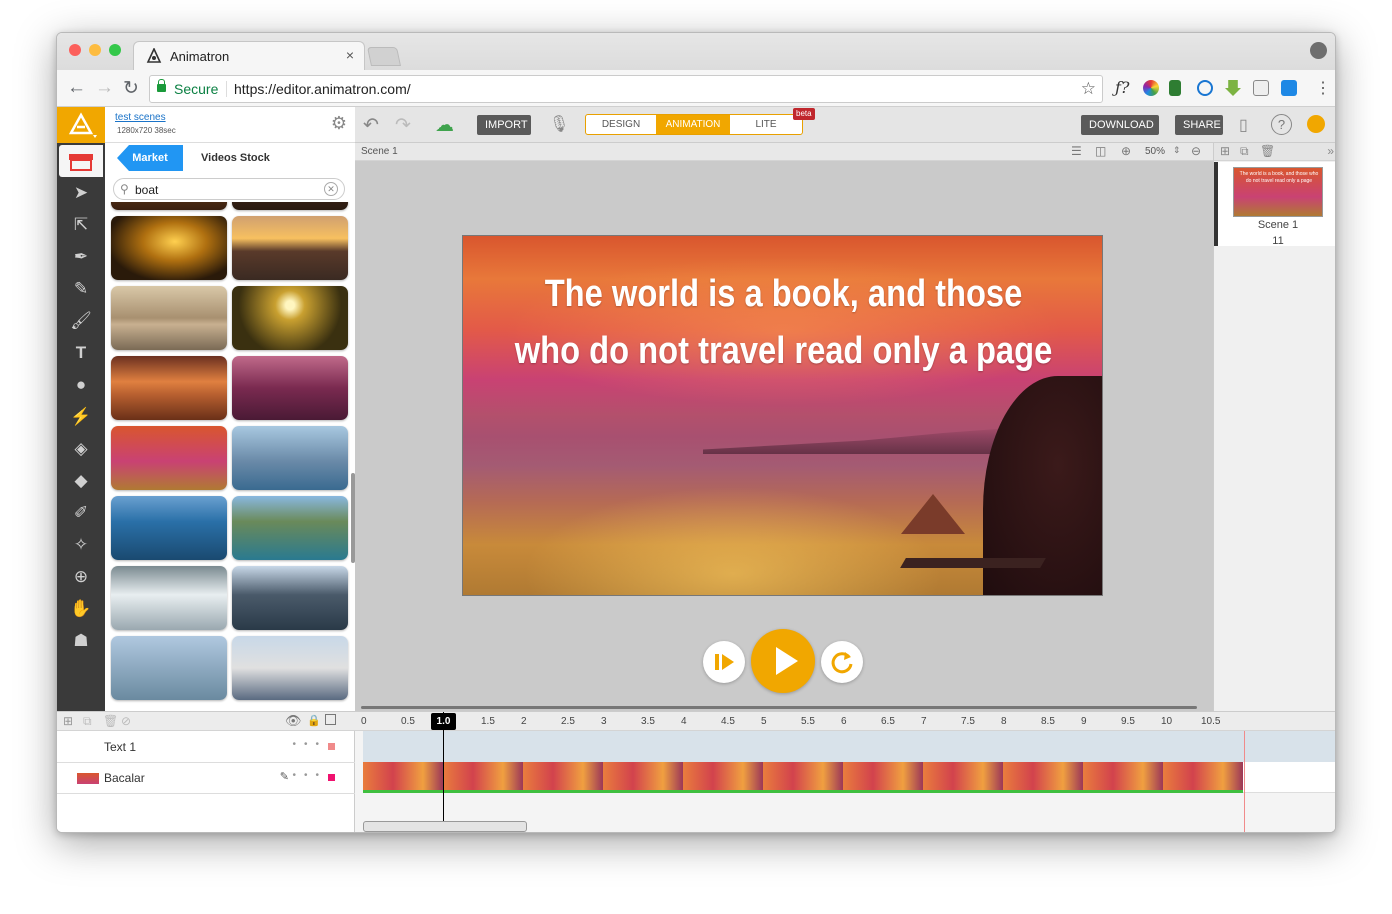  Describe the element at coordinates (81, 481) in the screenshot. I see `eraser-tool-icon: ◆` at that location.